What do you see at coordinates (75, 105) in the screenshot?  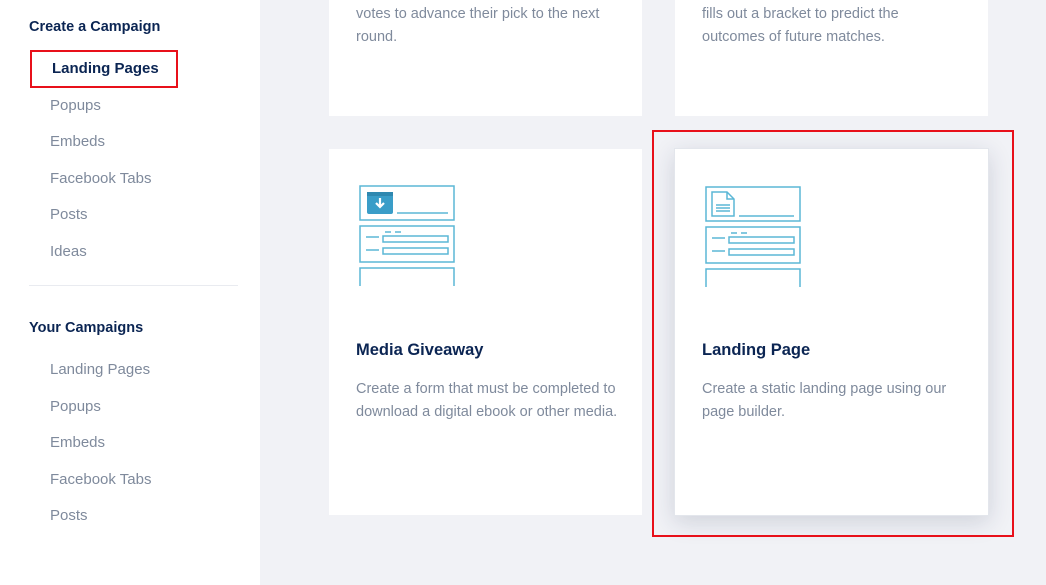 I see `sidebar-item-popups: Popups` at bounding box center [75, 105].